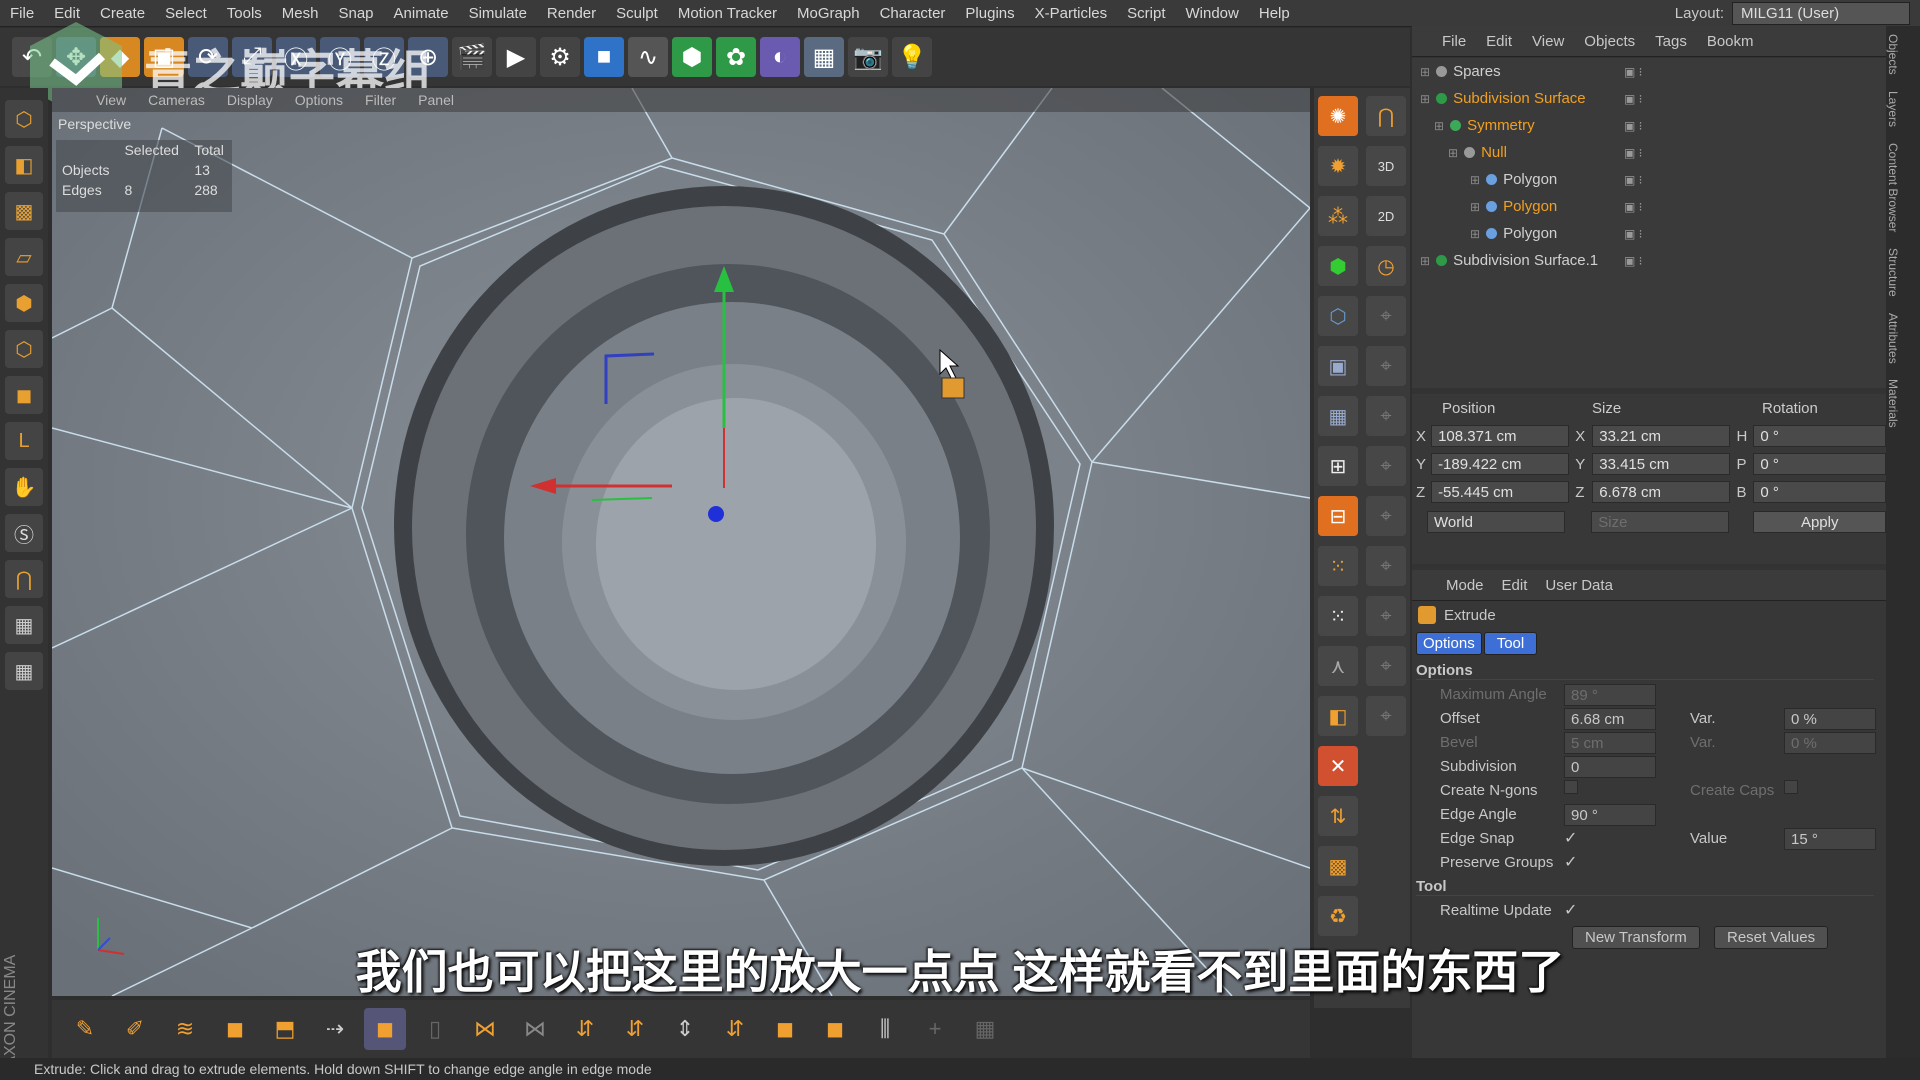 The image size is (1920, 1080). Describe the element at coordinates (1386, 216) in the screenshot. I see `2d-snap-icon: 2D` at that location.